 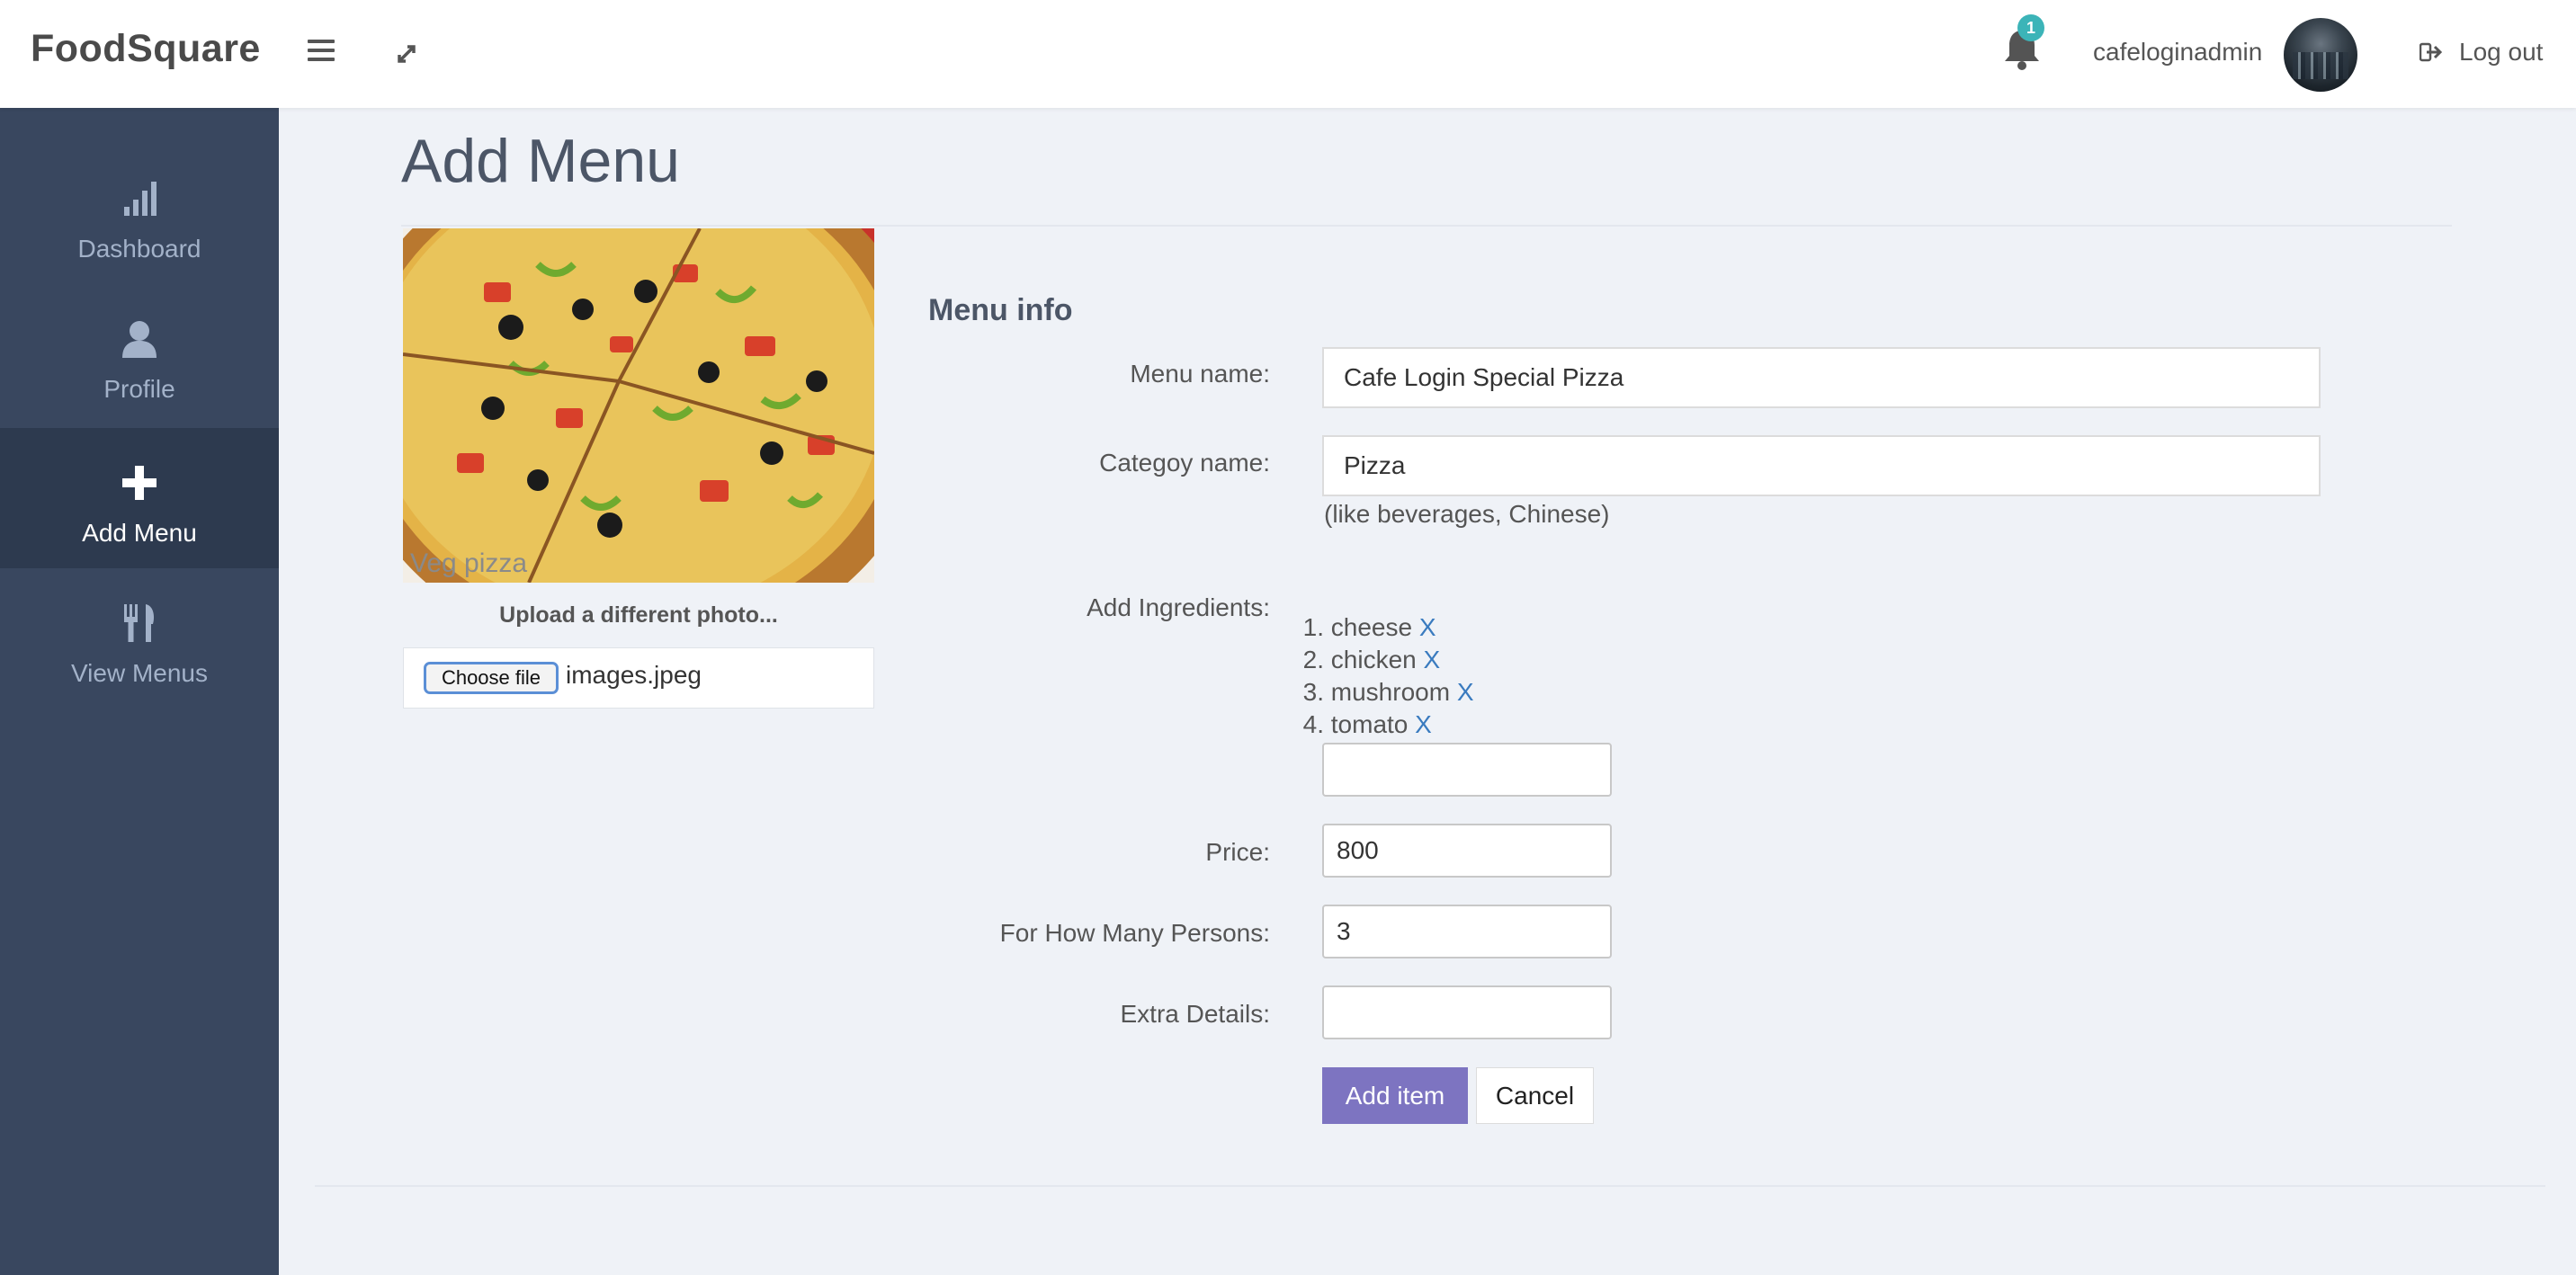 I want to click on price-input: 800, so click(x=1467, y=851).